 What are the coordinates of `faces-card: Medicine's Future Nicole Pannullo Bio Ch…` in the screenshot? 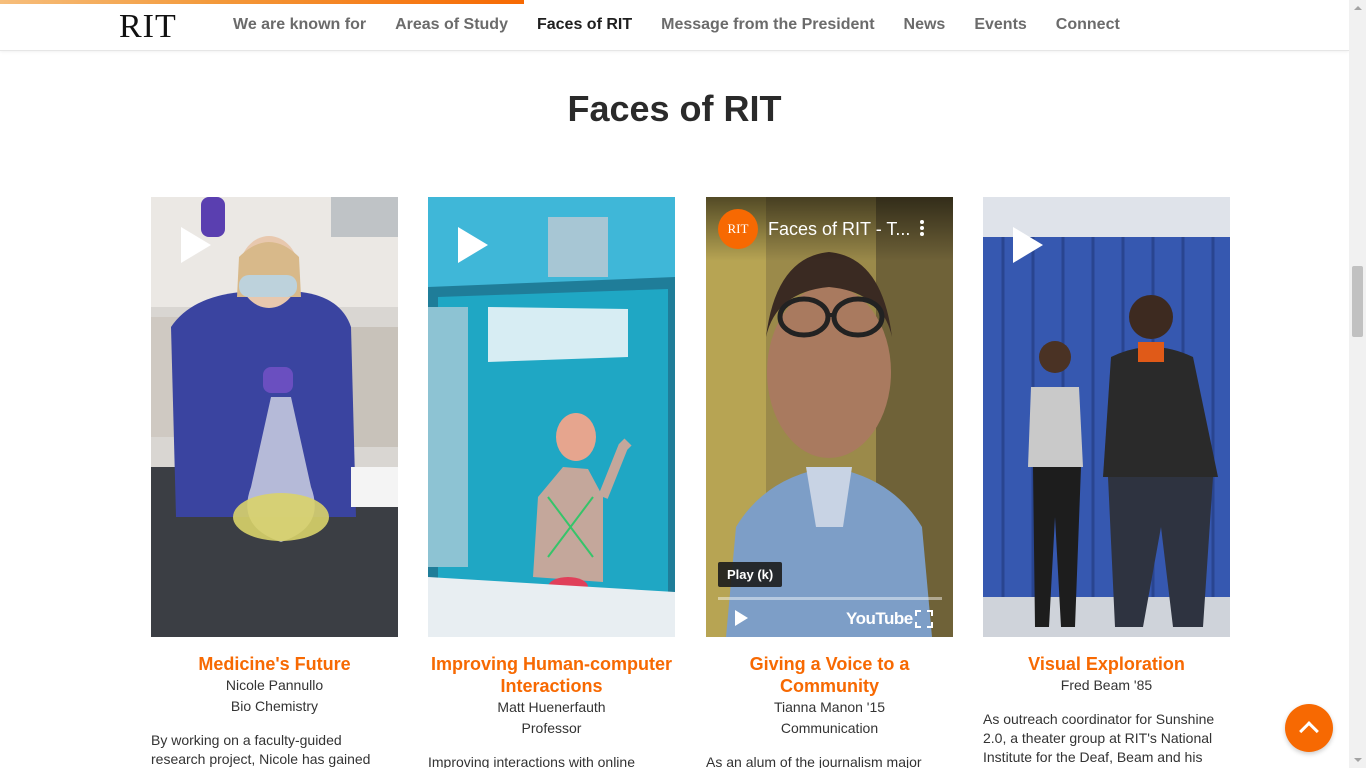 It's located at (274, 482).